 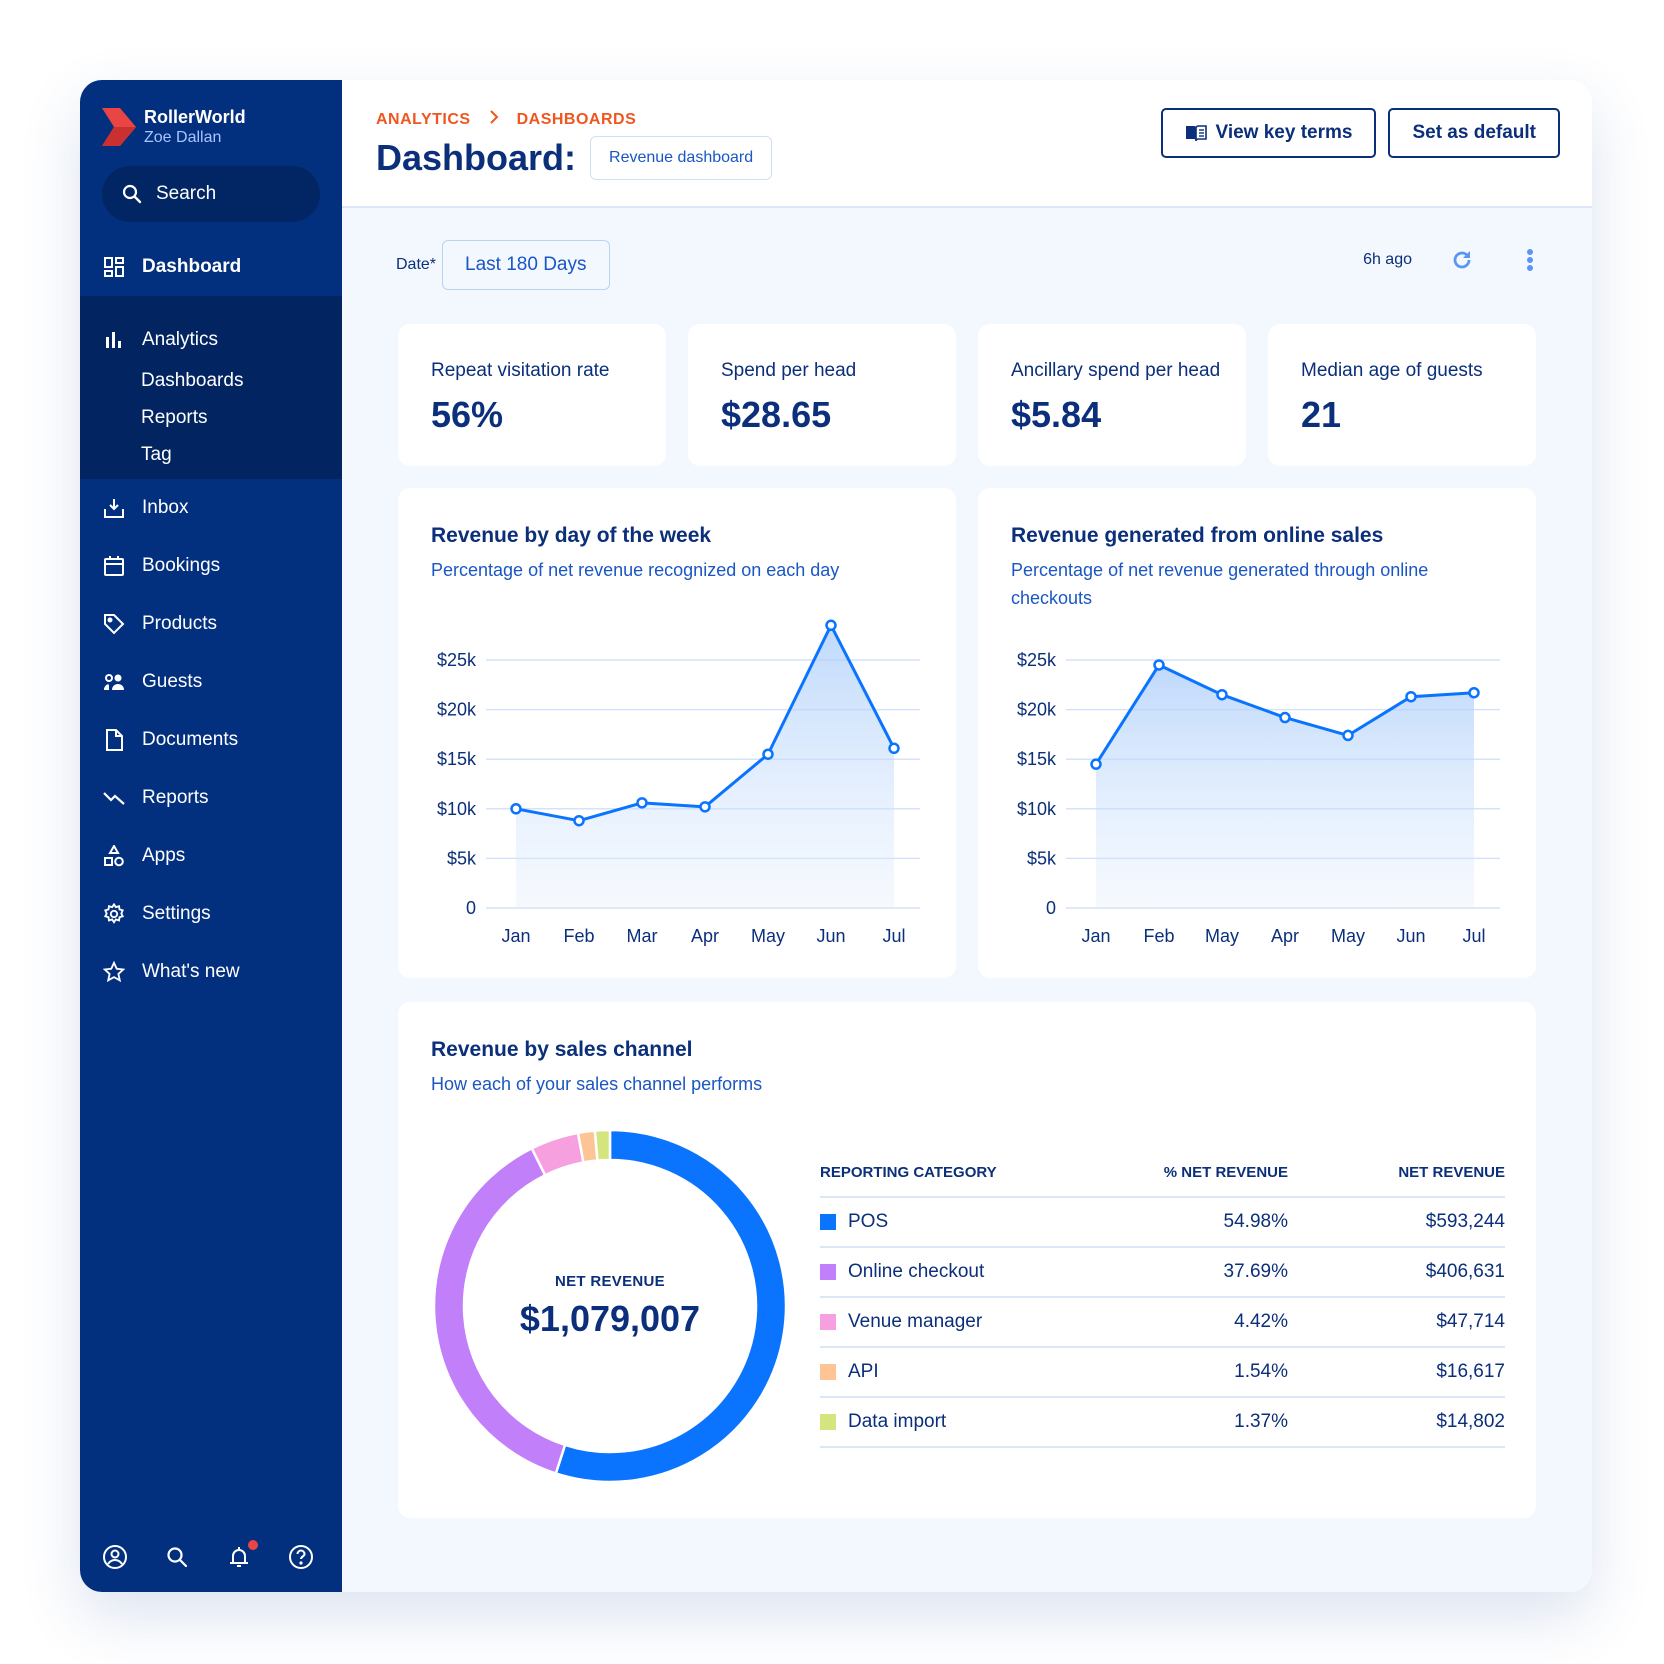 I want to click on sidebar-item-products: Products, so click(x=211, y=624).